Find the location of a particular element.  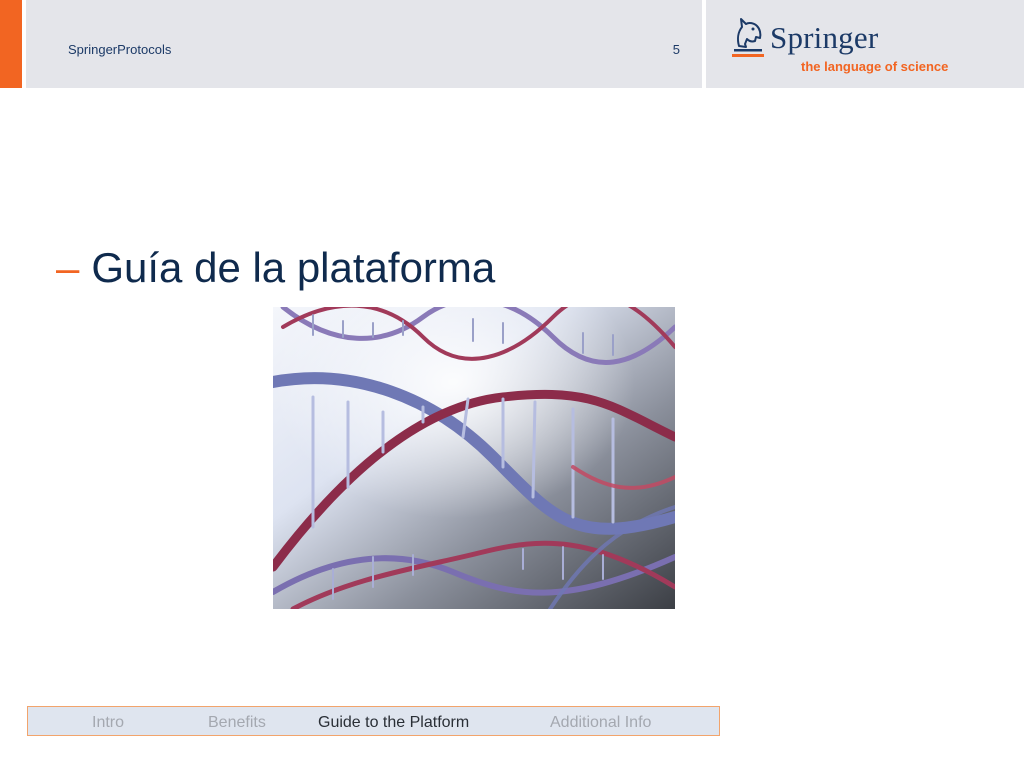

slide-header: SpringerProtocols 5 is located at coordinates (364, 44).